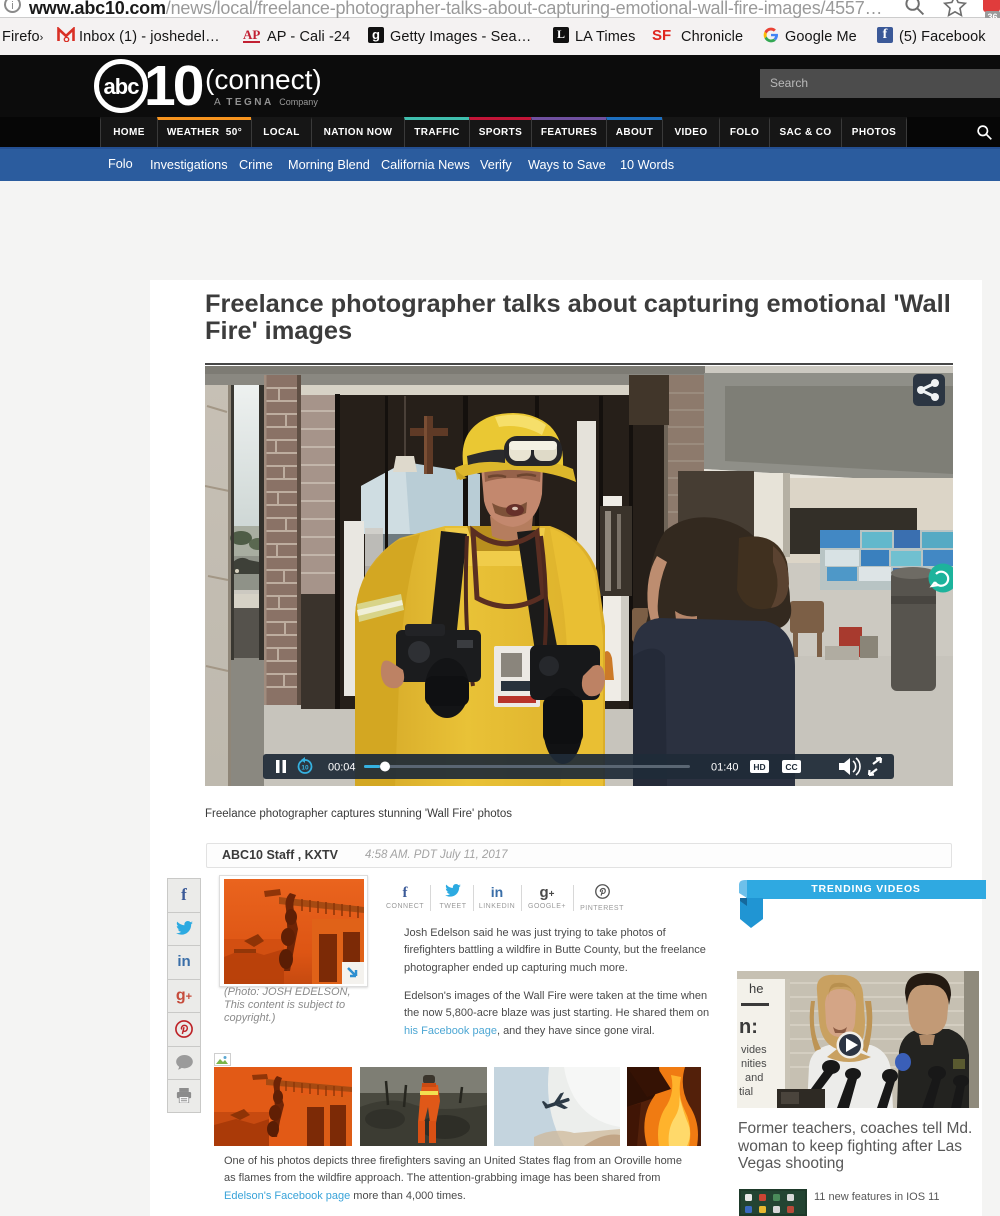  What do you see at coordinates (756, 988) in the screenshot?
I see `svg-text: he` at bounding box center [756, 988].